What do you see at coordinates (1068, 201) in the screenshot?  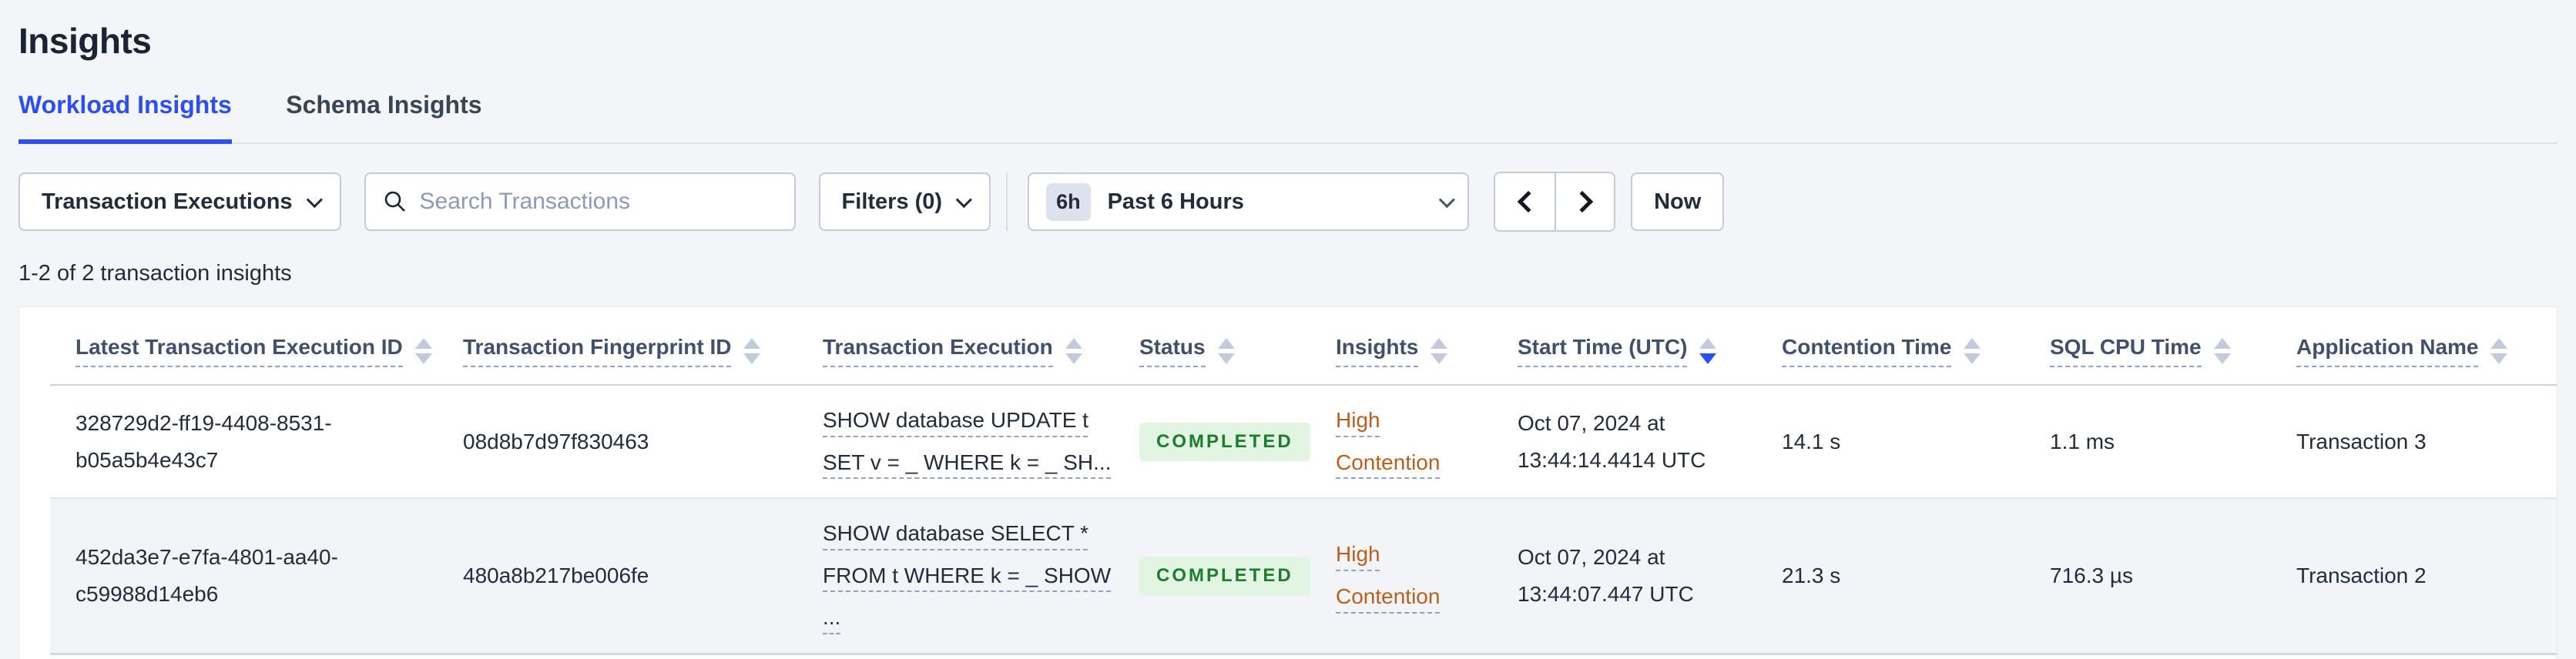 I see `time-range-badge: 6h` at bounding box center [1068, 201].